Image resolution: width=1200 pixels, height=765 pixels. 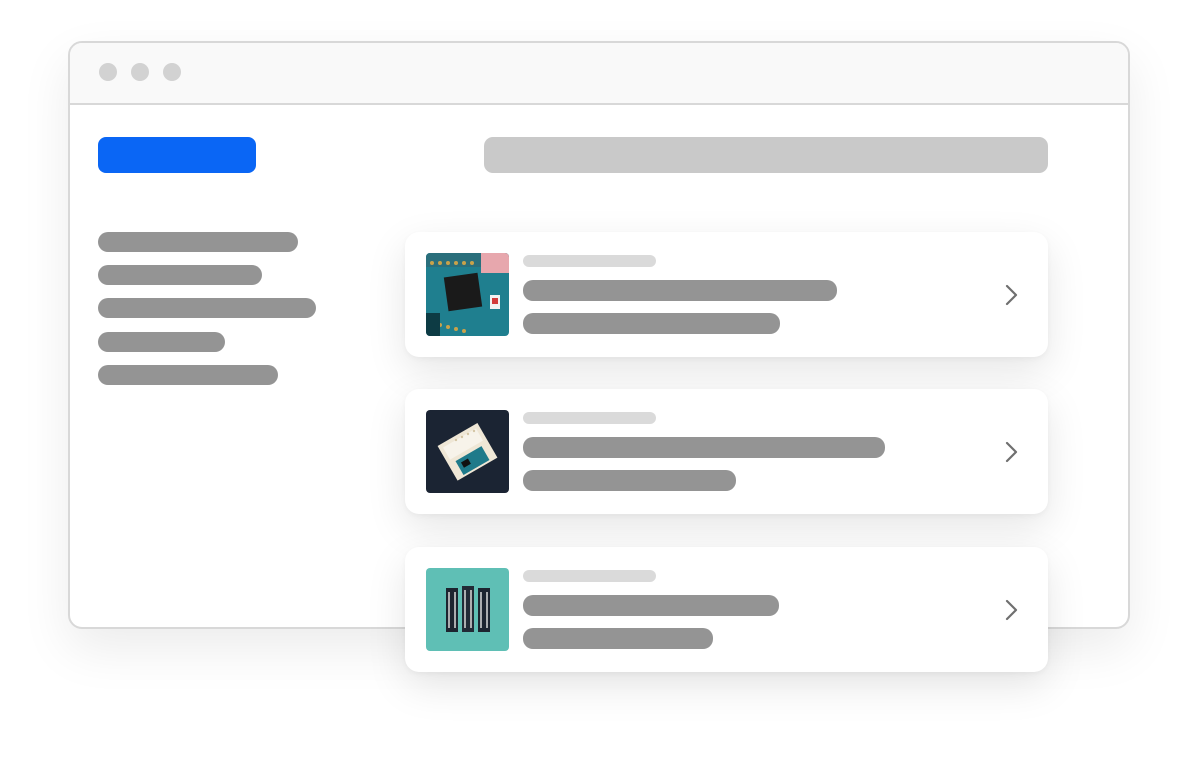 I want to click on maximize-dot, so click(x=172, y=72).